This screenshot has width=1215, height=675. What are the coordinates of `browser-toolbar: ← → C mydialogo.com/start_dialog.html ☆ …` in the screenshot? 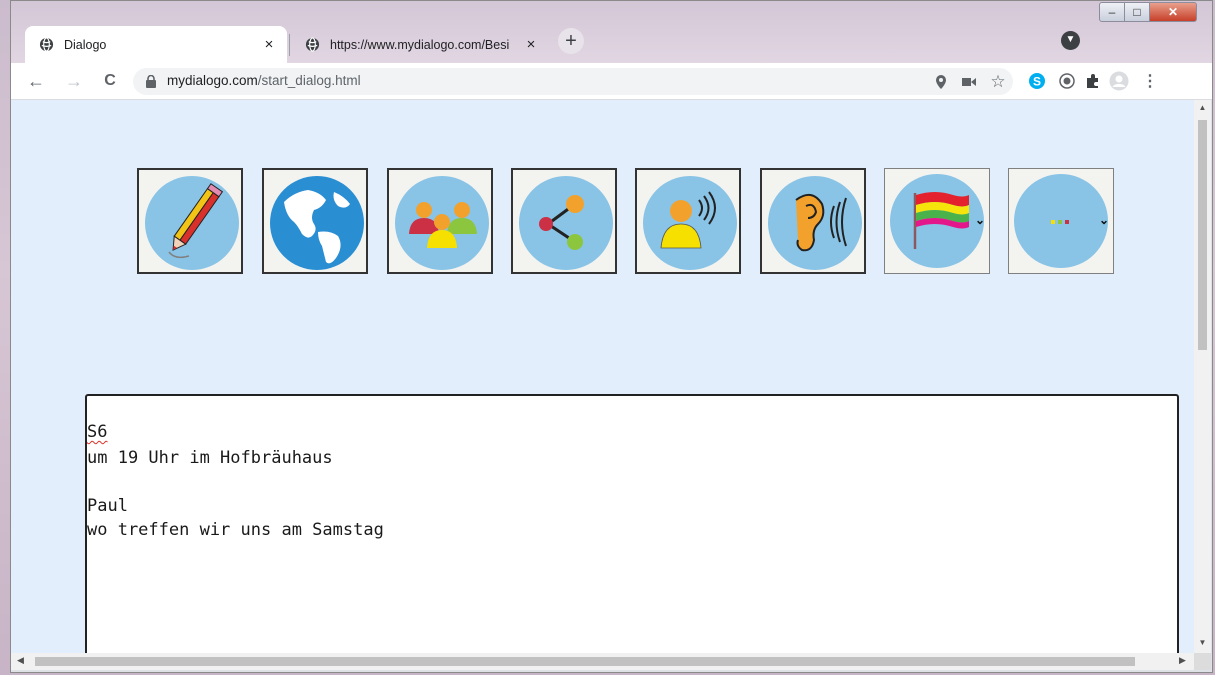 It's located at (611, 81).